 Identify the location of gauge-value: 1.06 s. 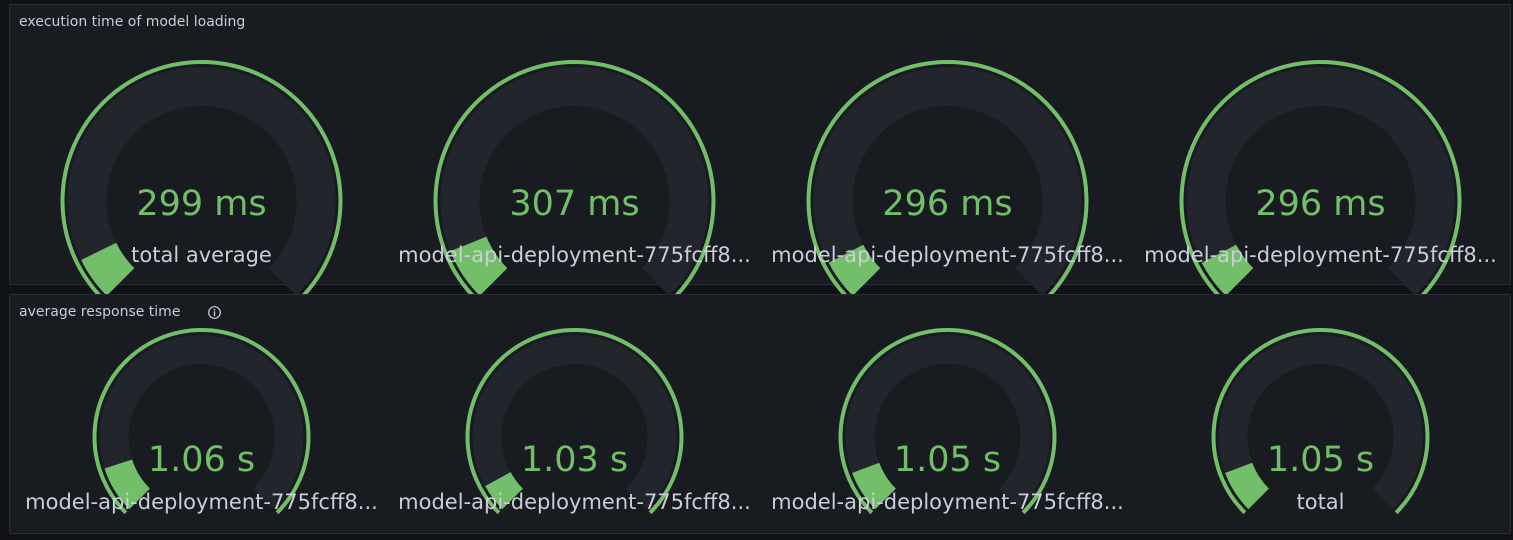
(201, 460).